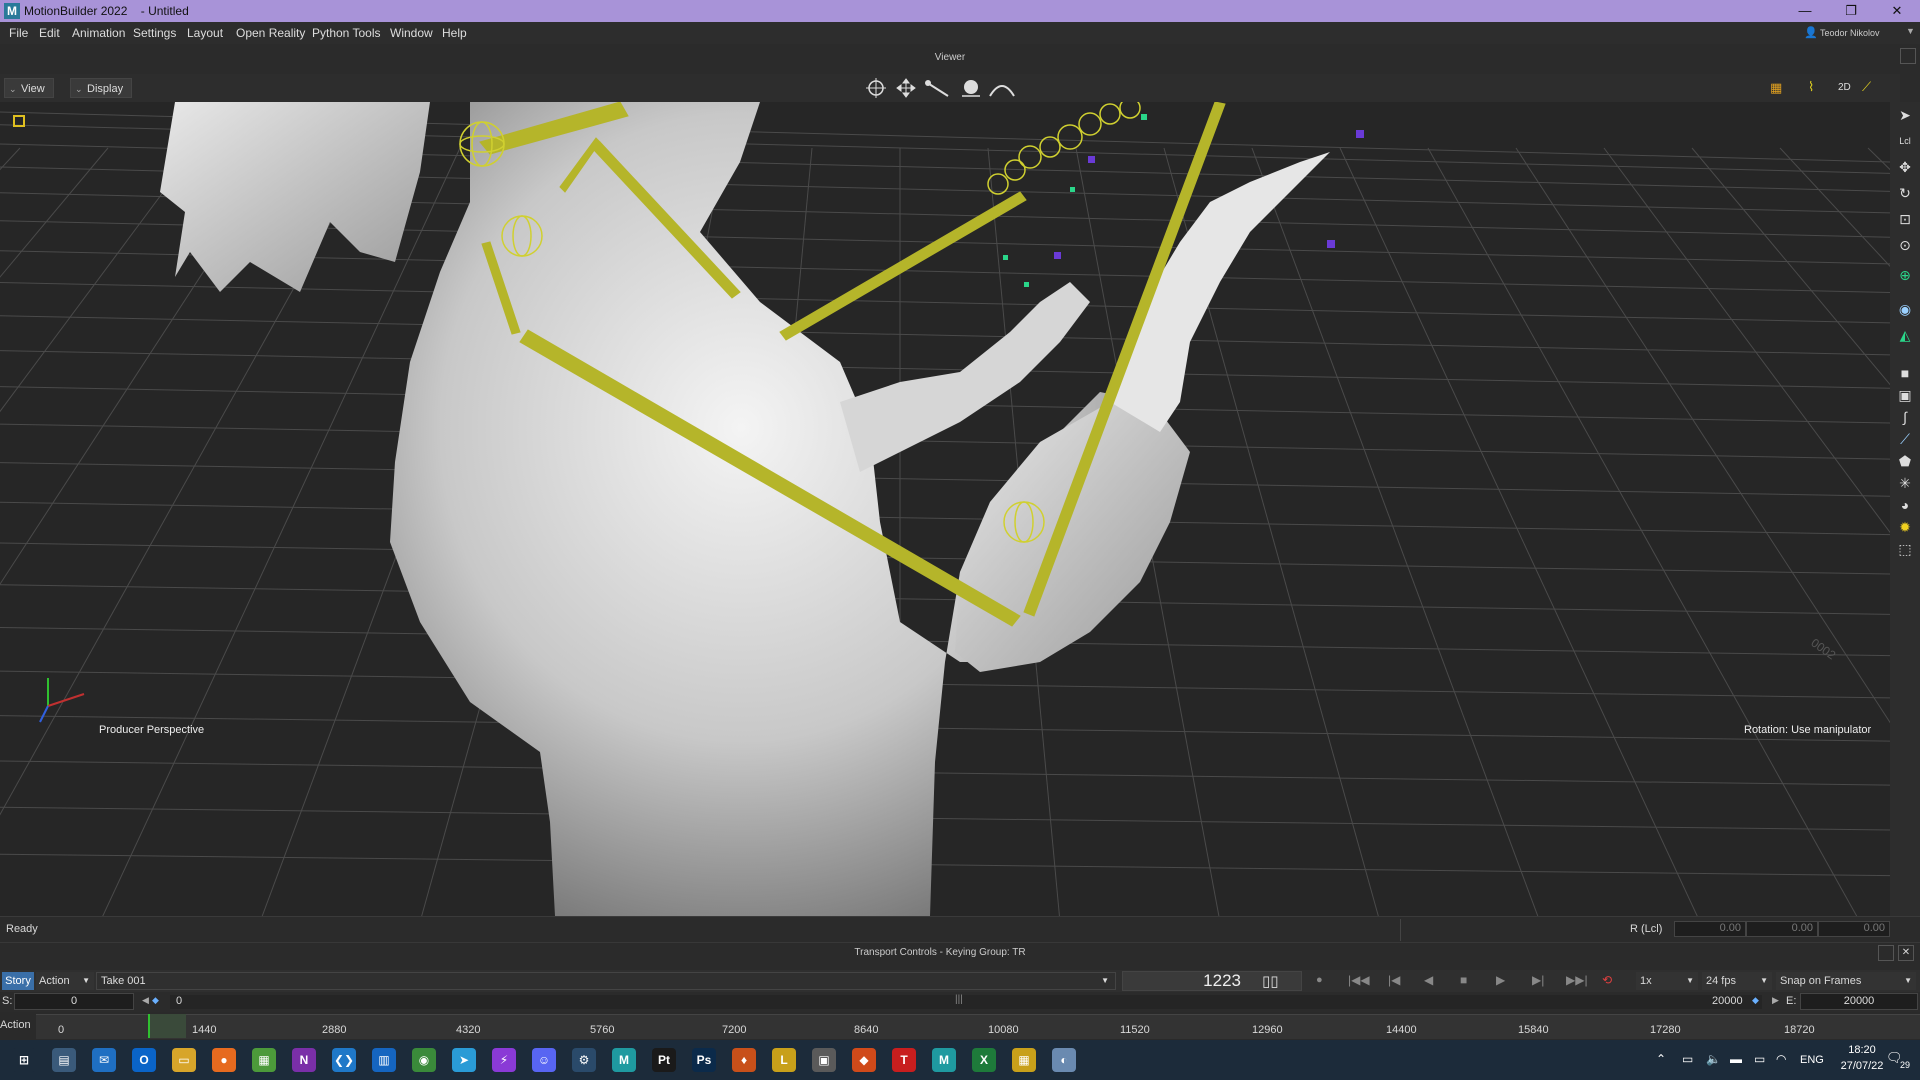 The width and height of the screenshot is (1920, 1080). What do you see at coordinates (1862, 1066) in the screenshot?
I see `clock-date: 27/07/22` at bounding box center [1862, 1066].